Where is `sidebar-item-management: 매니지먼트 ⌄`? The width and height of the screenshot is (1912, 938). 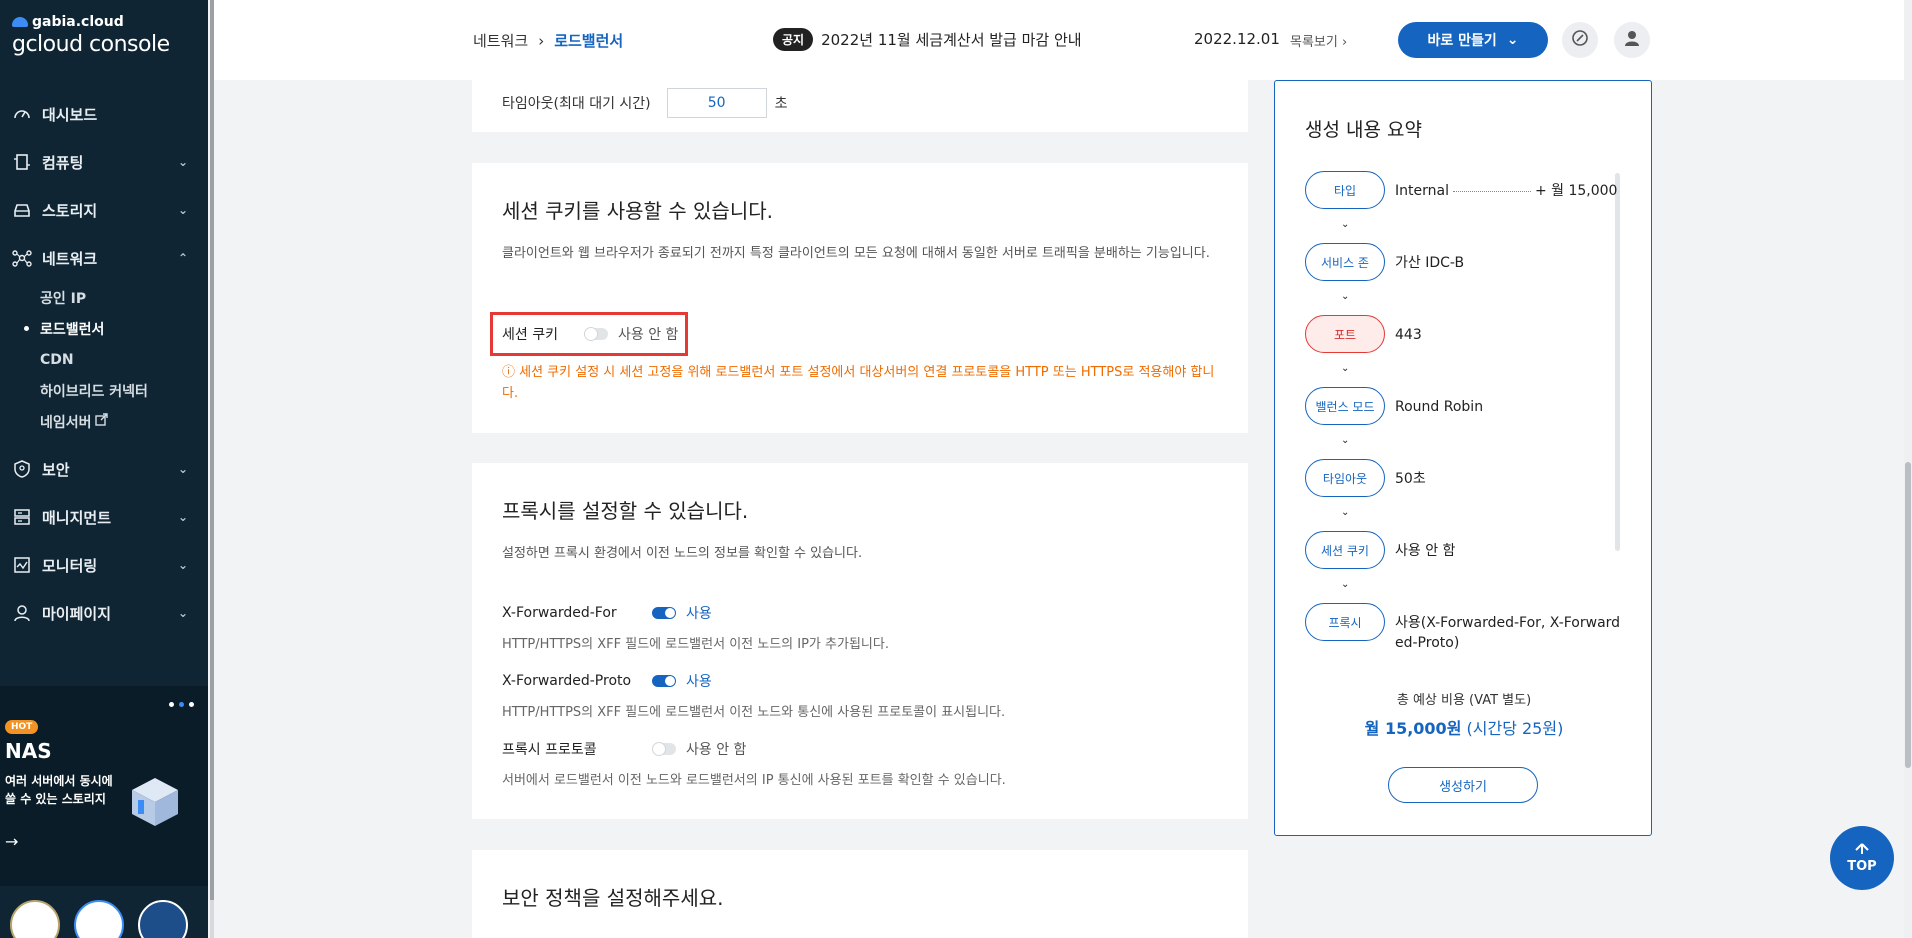 sidebar-item-management: 매니지먼트 ⌄ is located at coordinates (104, 517).